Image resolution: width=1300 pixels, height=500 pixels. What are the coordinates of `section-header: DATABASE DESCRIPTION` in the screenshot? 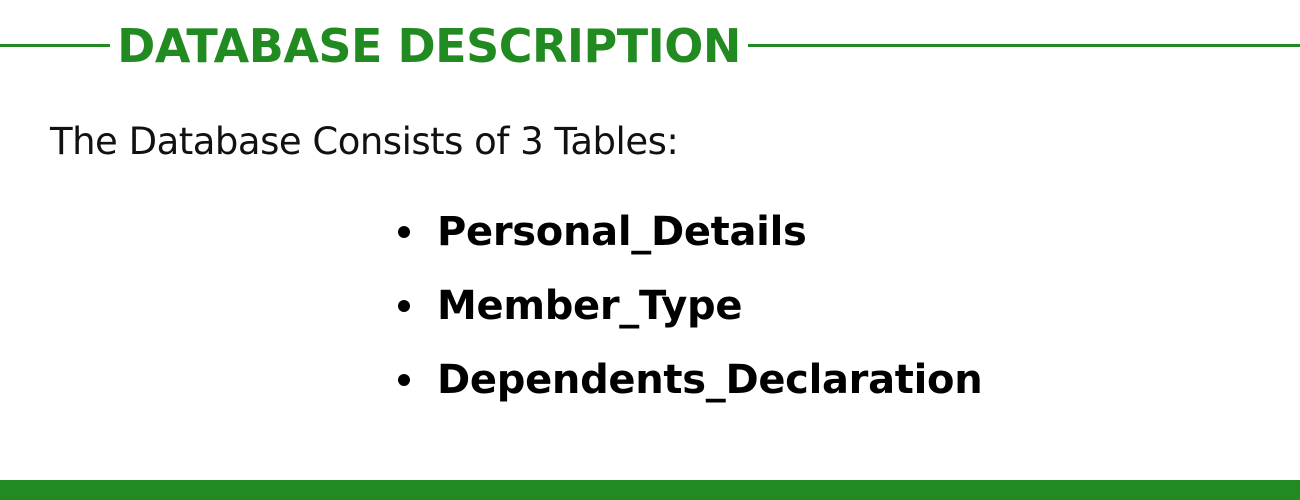 It's located at (650, 46).